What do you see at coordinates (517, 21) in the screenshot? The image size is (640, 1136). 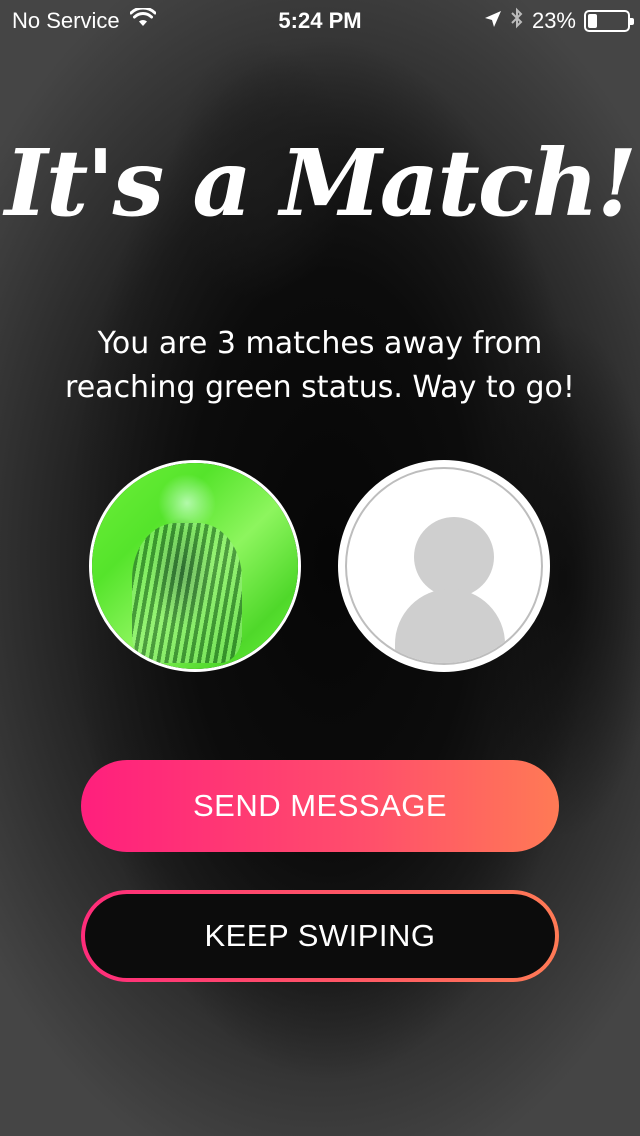 I see `bluetooth-icon` at bounding box center [517, 21].